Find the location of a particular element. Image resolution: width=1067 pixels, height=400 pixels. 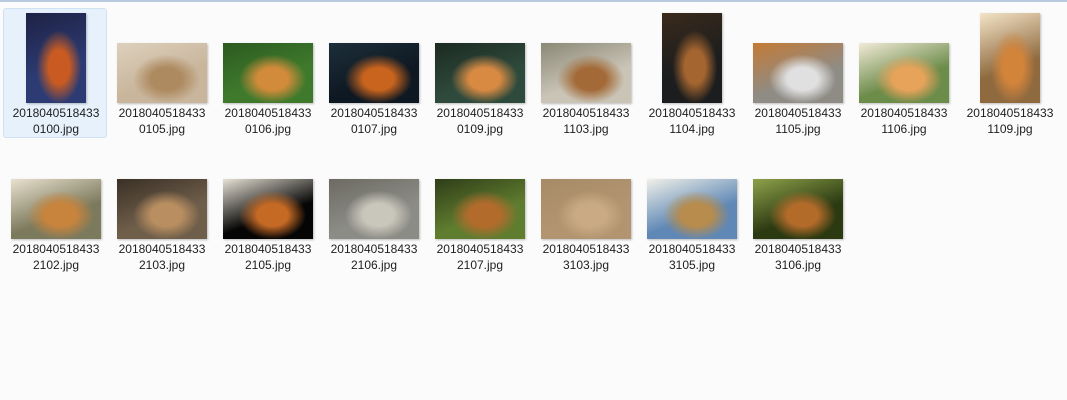

file-name: 2018040518433 0100.jpg is located at coordinates (56, 121).